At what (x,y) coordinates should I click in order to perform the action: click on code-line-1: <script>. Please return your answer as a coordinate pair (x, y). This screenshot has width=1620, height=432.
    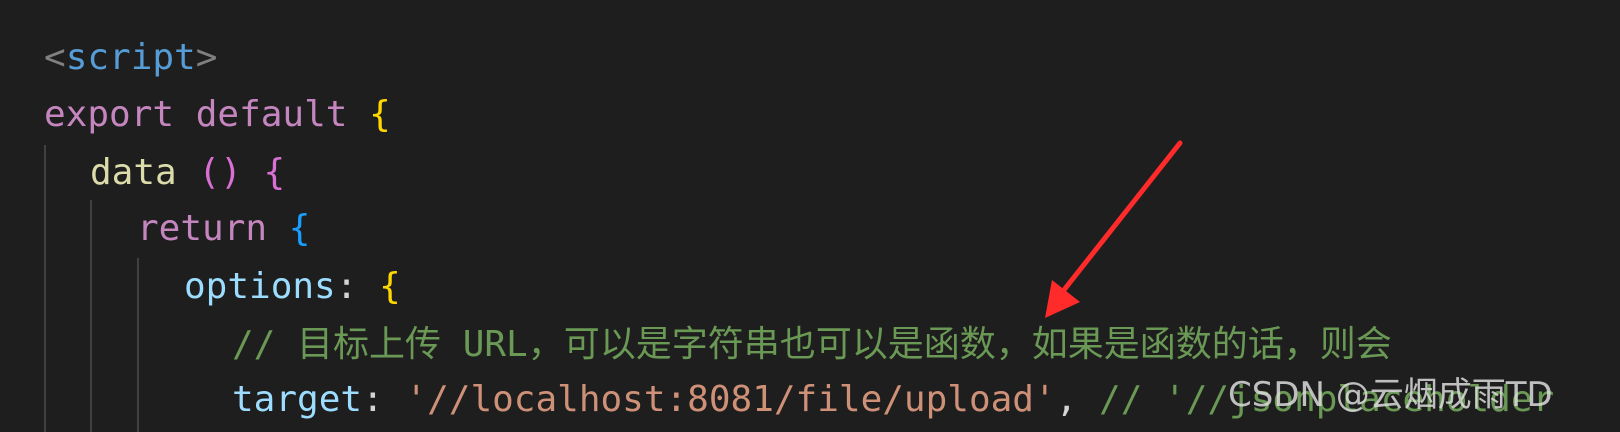
    Looking at the image, I should click on (130, 57).